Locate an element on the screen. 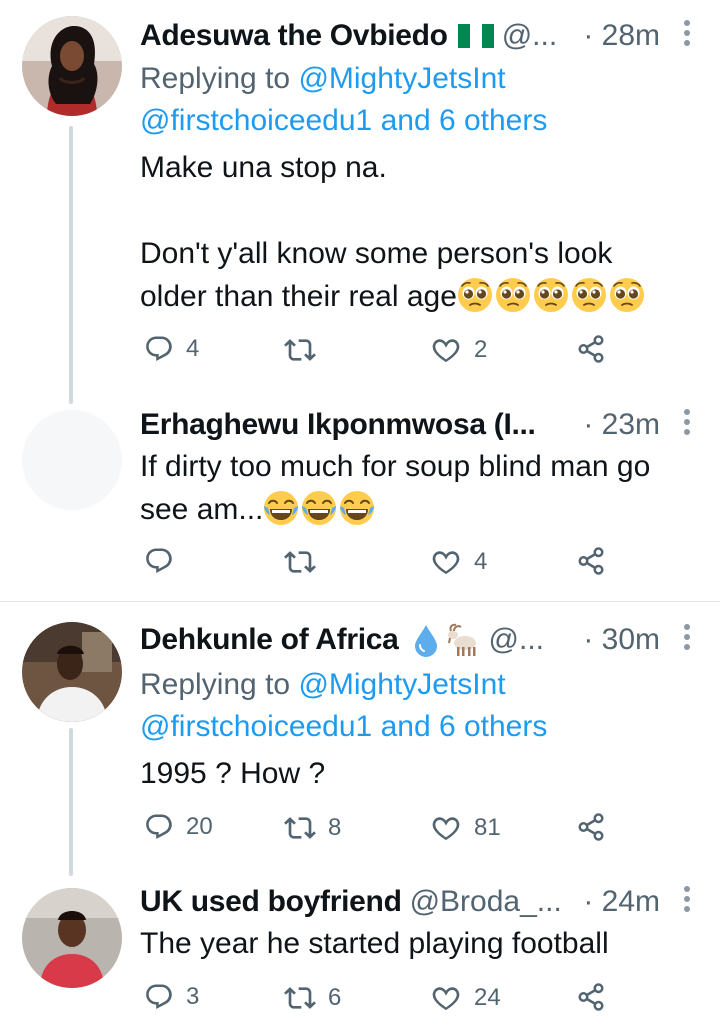 The height and width of the screenshot is (1028, 720). tweet-actions: 4 2 is located at coordinates (430, 352).